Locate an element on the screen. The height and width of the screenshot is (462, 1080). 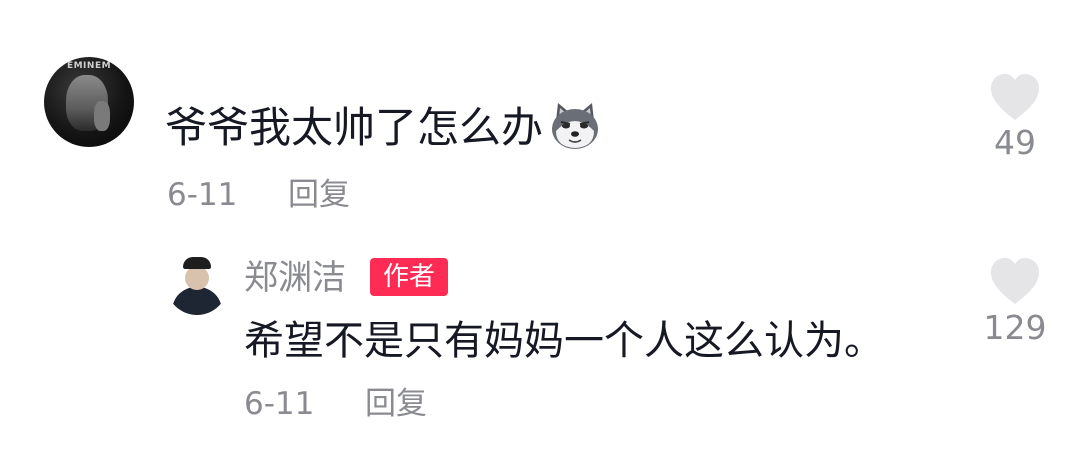
avatar-hand is located at coordinates (102, 116).